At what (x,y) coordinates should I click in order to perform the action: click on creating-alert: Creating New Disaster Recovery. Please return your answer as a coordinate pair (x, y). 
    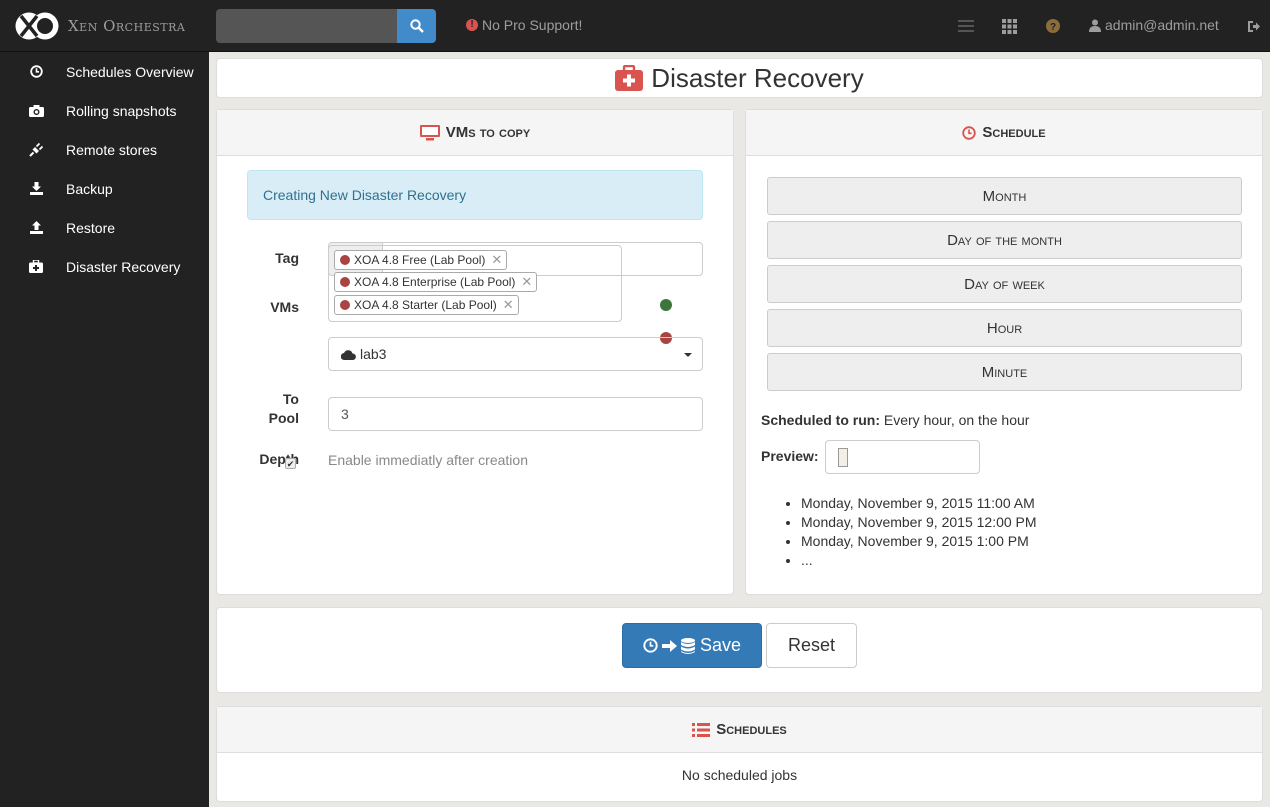
    Looking at the image, I should click on (475, 195).